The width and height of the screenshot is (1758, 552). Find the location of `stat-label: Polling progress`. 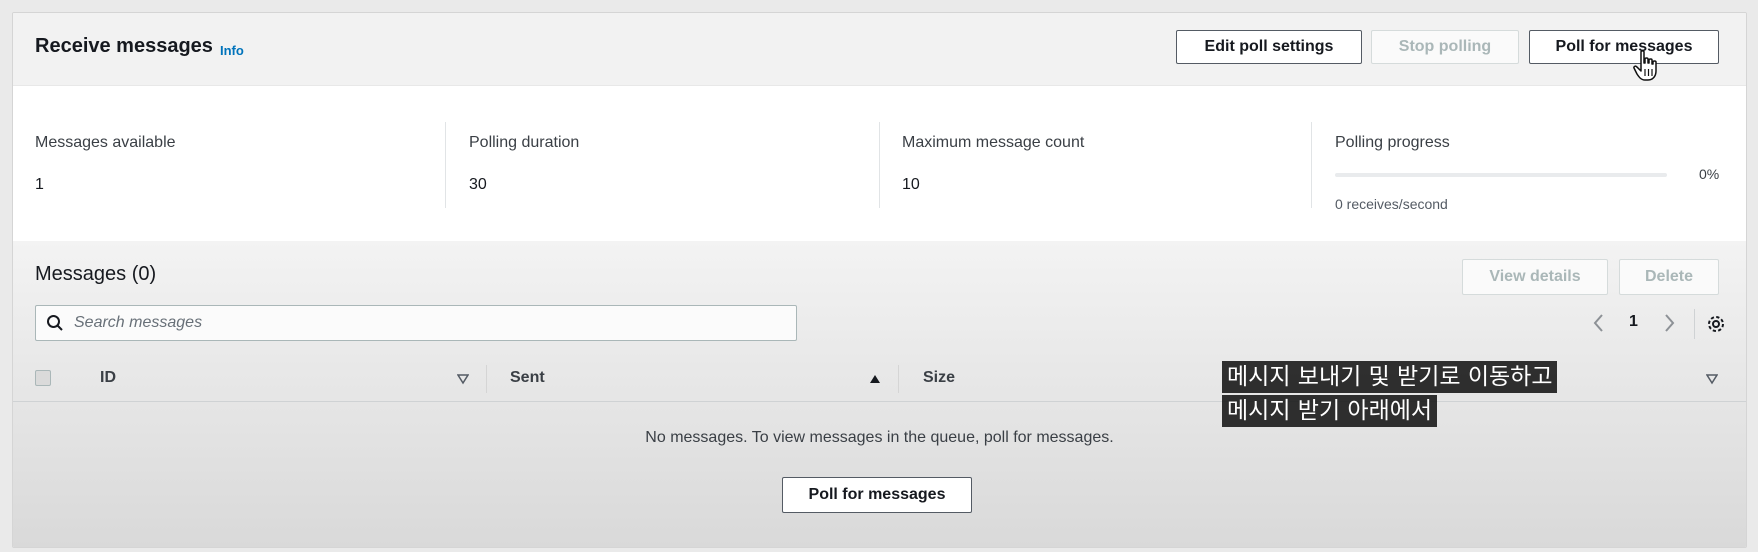

stat-label: Polling progress is located at coordinates (1392, 142).